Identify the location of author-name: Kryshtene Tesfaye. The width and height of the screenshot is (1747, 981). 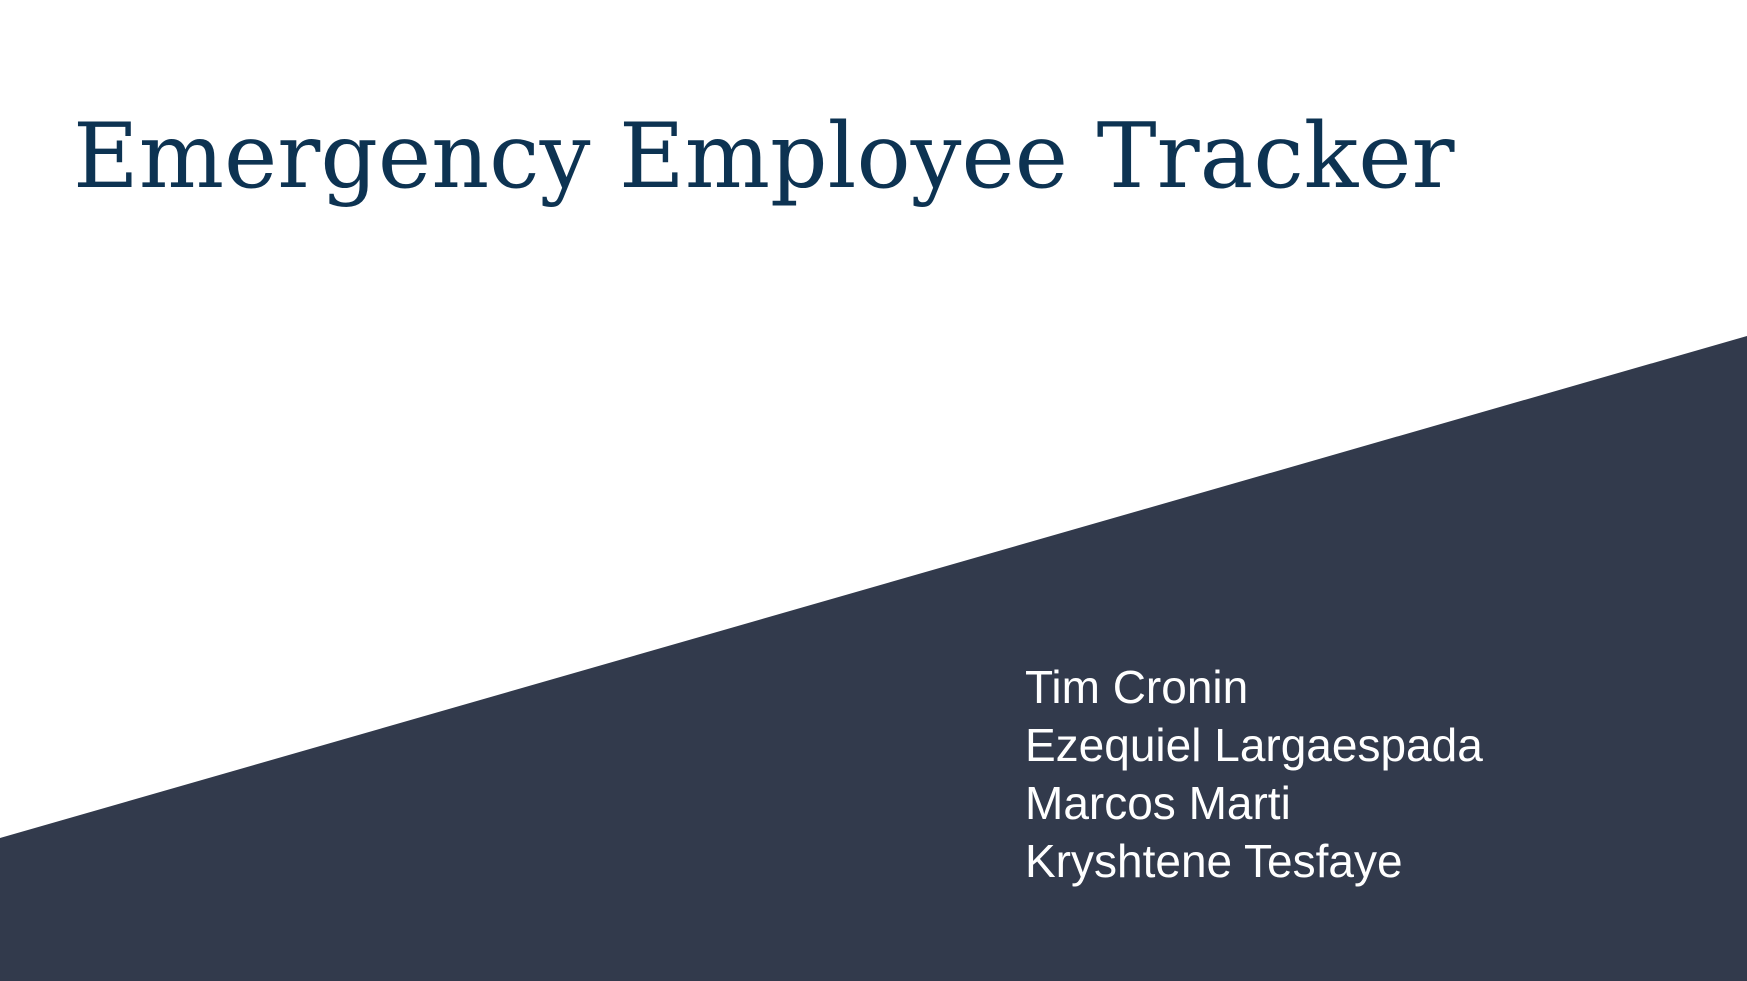
(1214, 861).